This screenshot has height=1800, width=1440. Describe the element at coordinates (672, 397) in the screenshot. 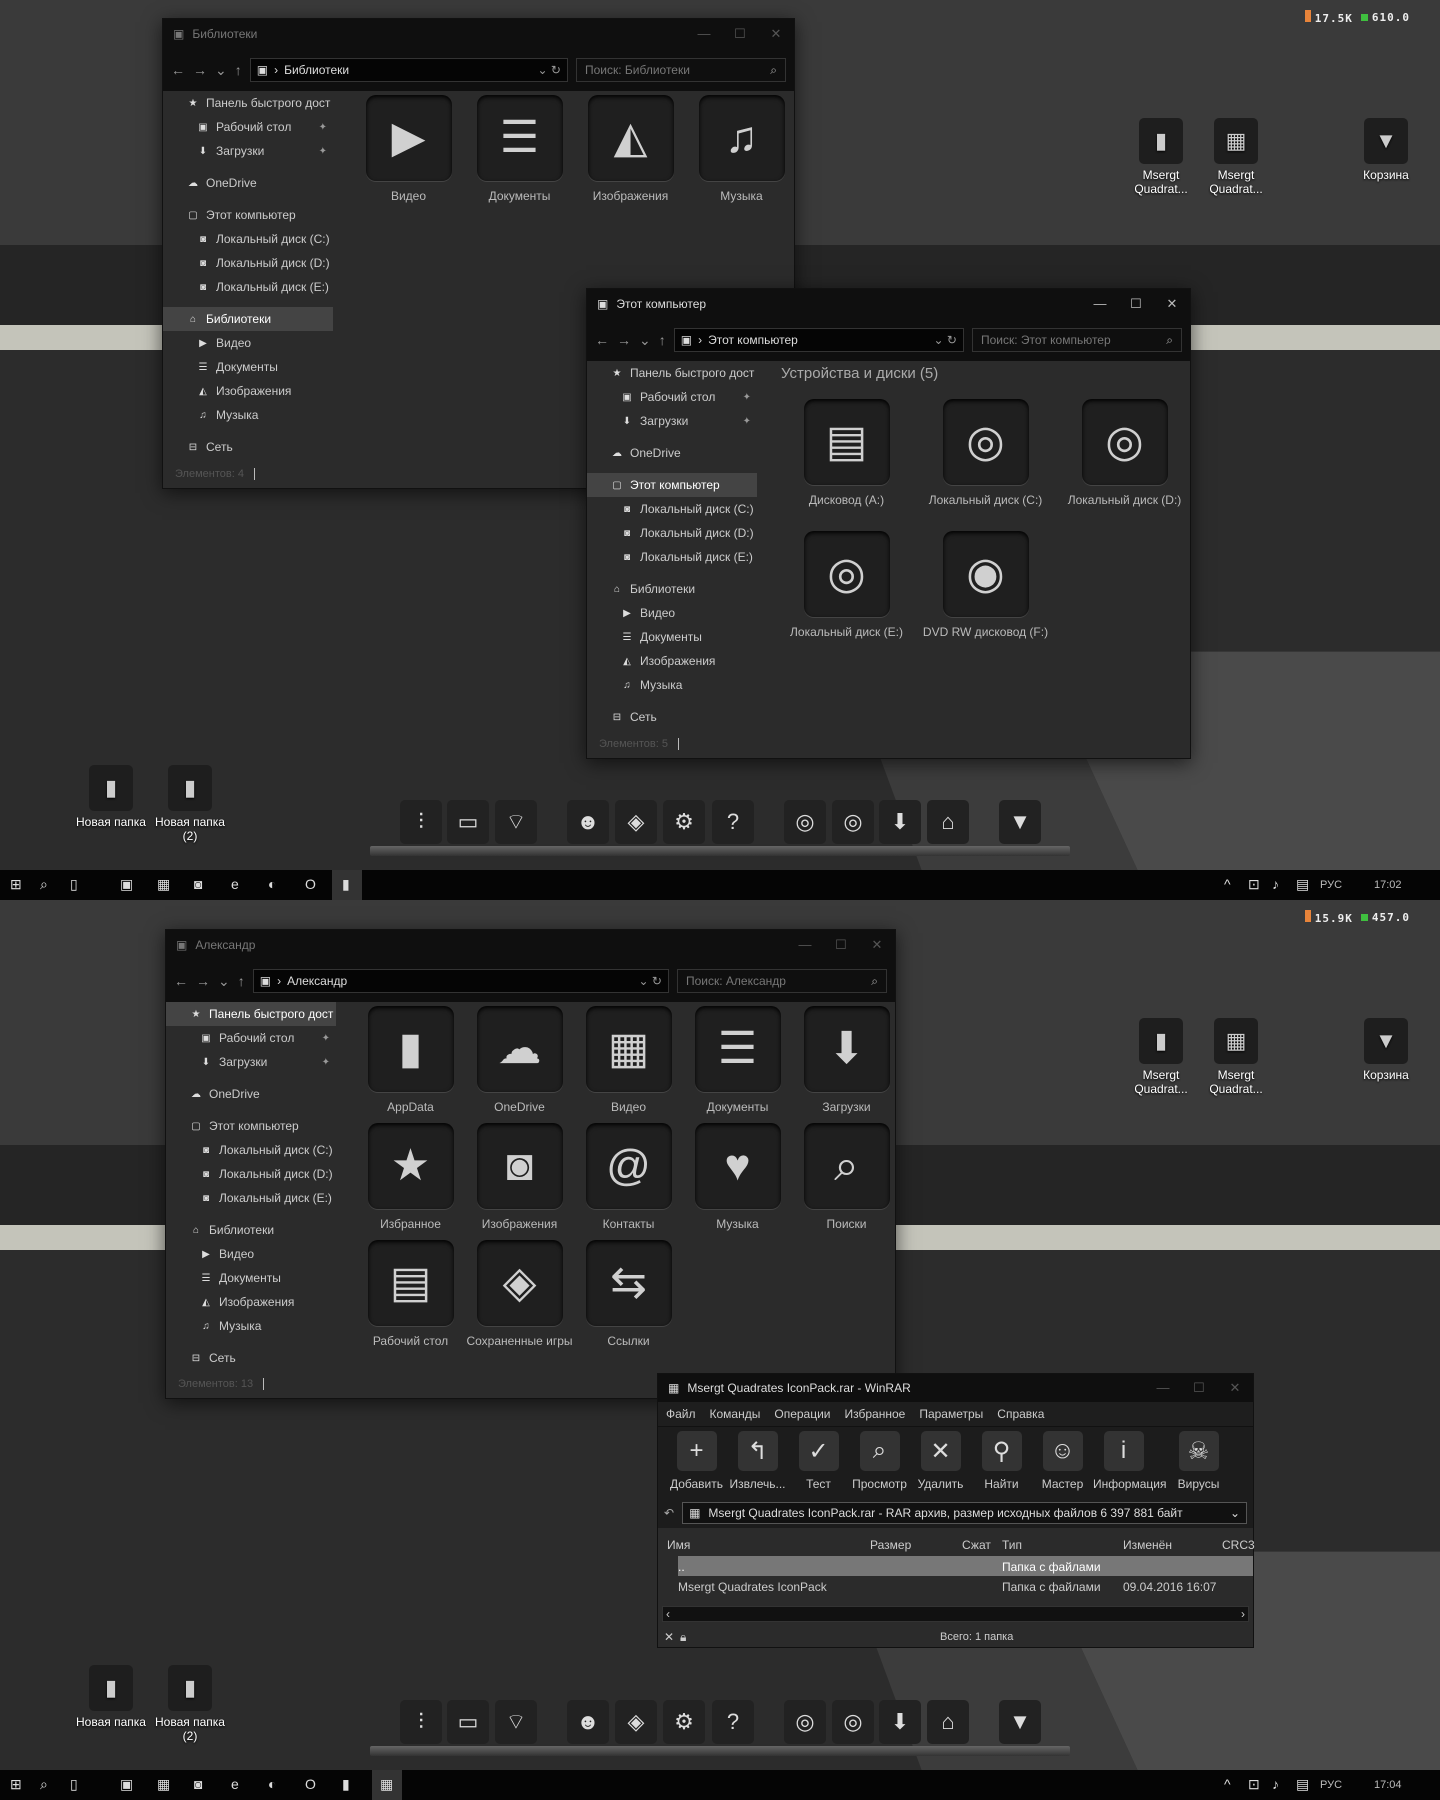

I see `nav-item: ▣ Рабочий стол ✦` at that location.